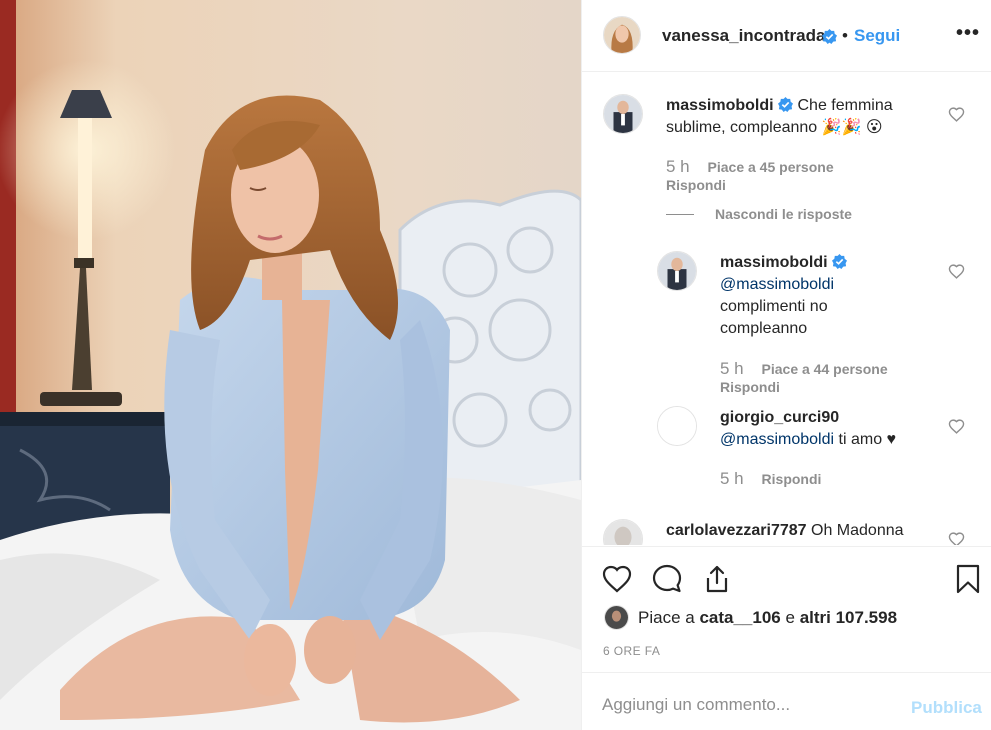 The width and height of the screenshot is (991, 730). I want to click on likes-text: Piace a cata__106 e altri 107.598, so click(767, 618).